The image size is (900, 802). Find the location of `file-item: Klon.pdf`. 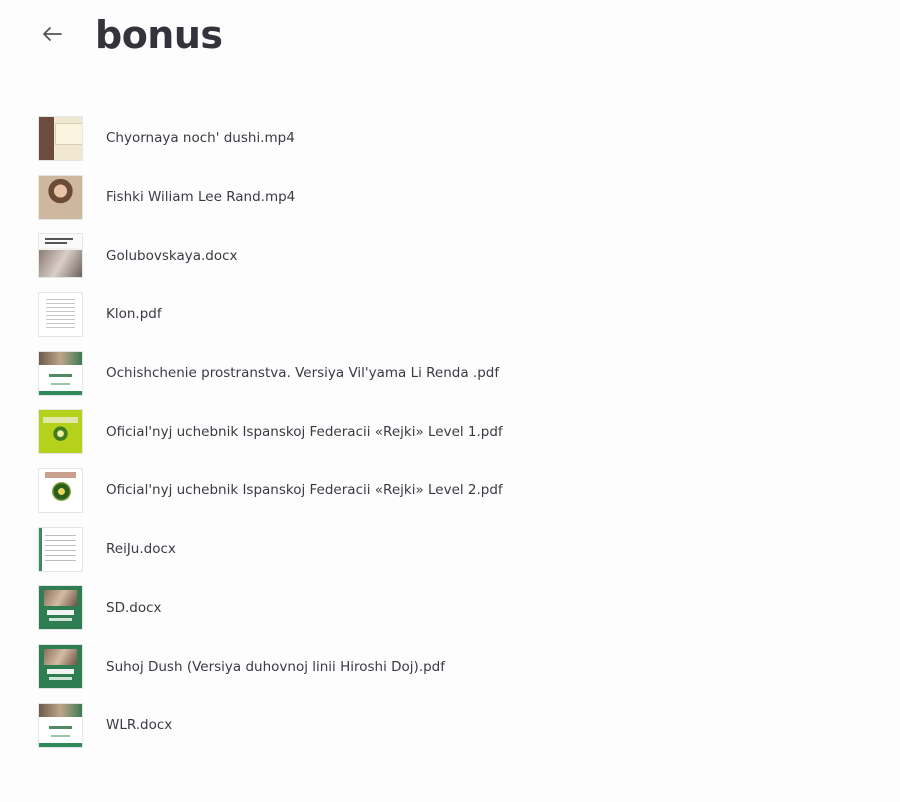

file-item: Klon.pdf is located at coordinates (338, 314).